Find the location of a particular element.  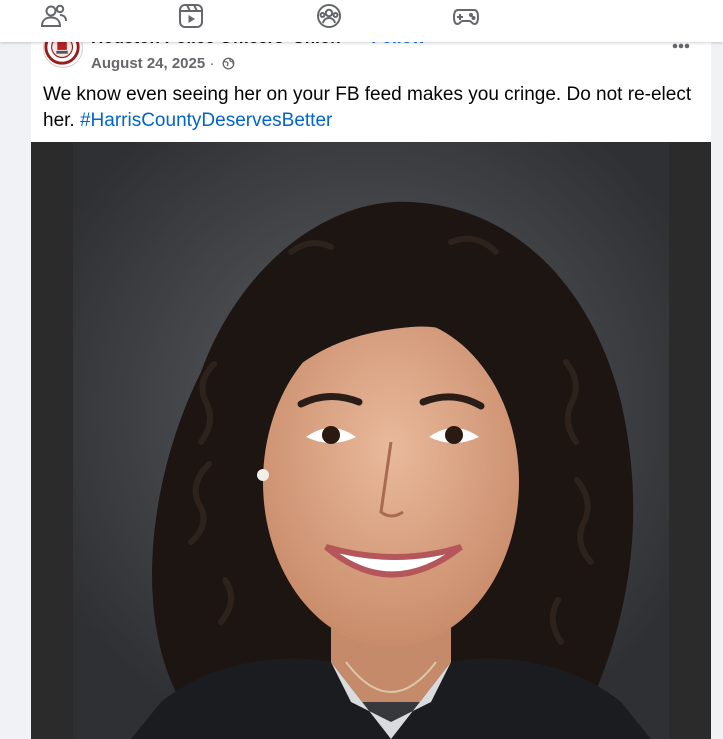

post-meta: August 24, 2025 · is located at coordinates (163, 64).